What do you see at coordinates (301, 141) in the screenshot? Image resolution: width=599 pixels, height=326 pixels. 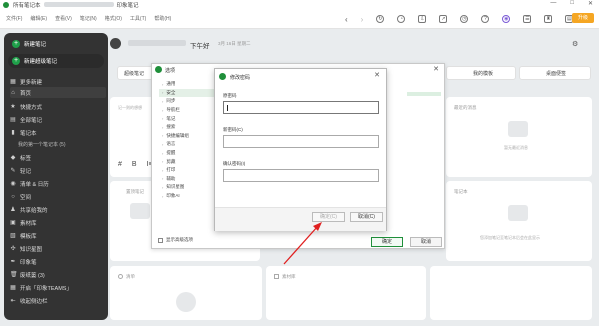 I see `new-password-field` at bounding box center [301, 141].